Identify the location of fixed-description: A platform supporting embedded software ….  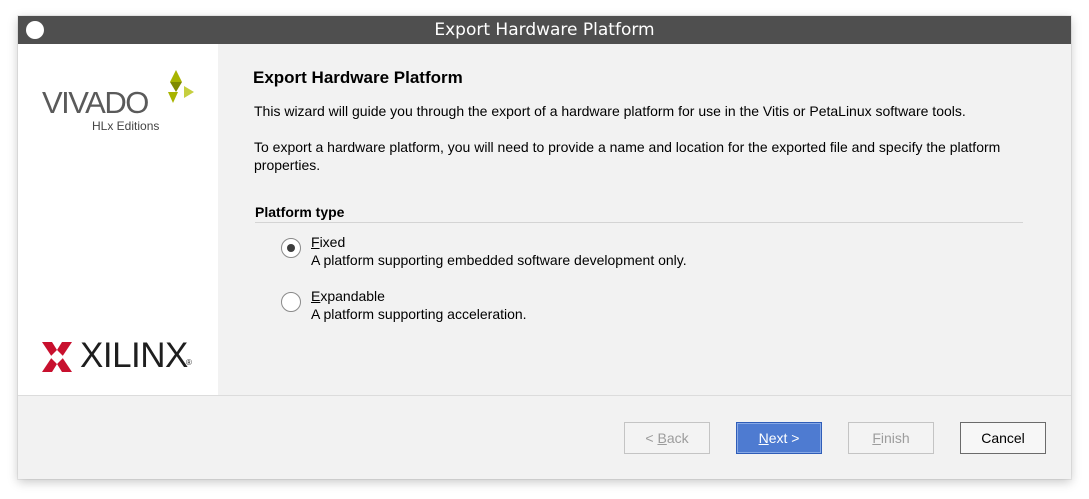
(499, 260).